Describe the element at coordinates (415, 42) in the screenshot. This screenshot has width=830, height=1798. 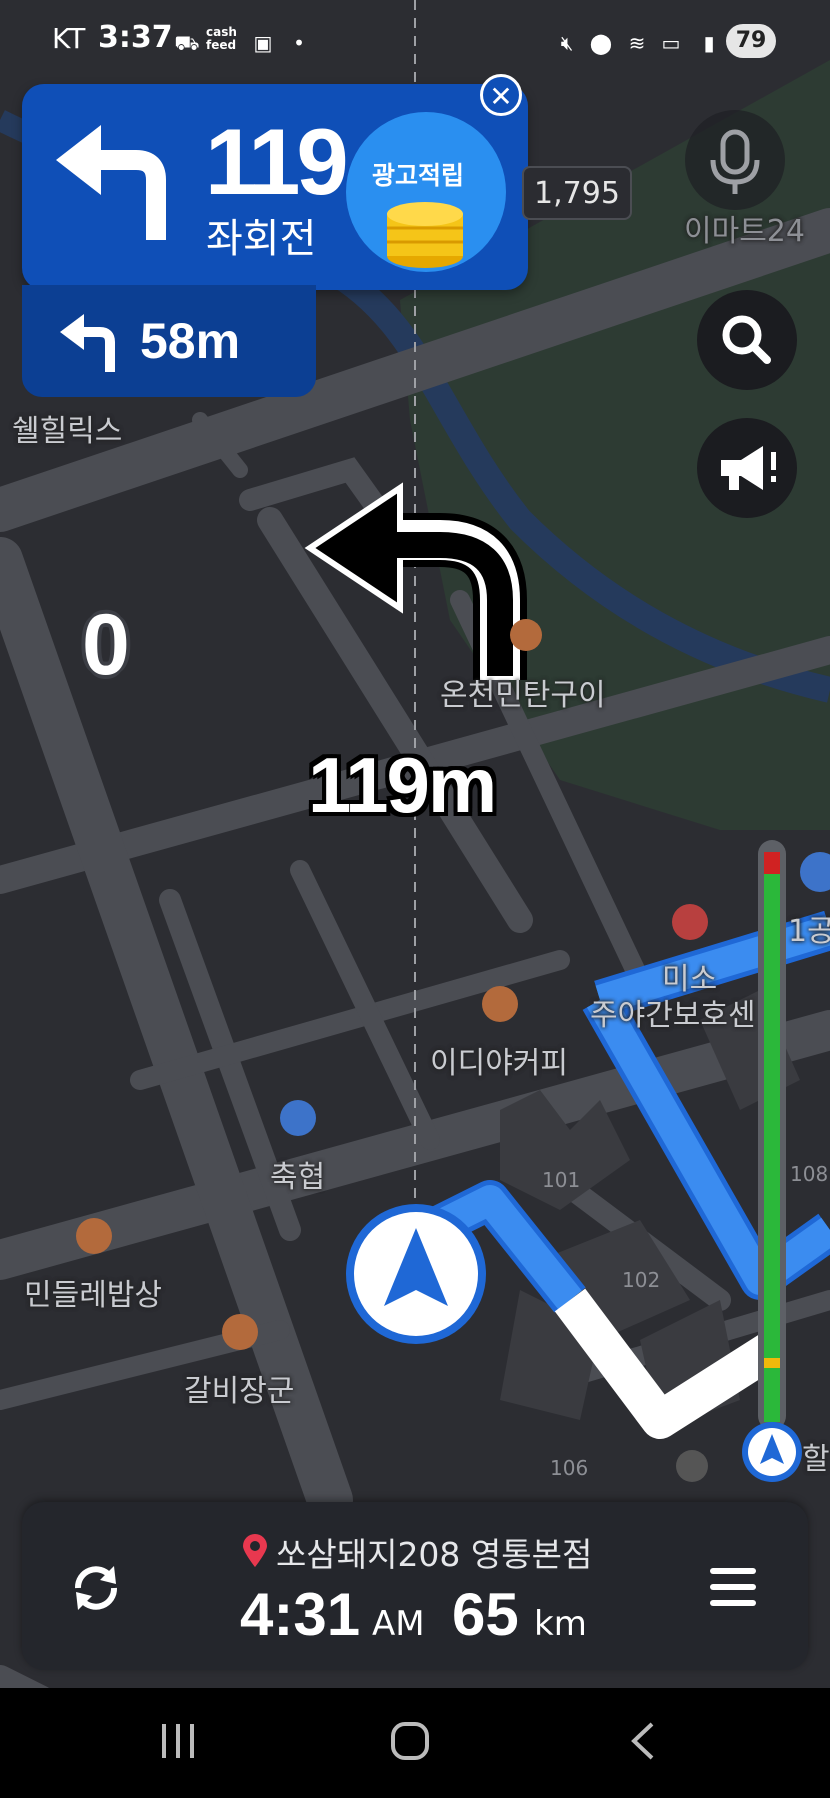
I see `status-bar: KT 3:37 ⛟ cash feed ▣ • 🔇︎ ⬤ ≋ ▭ ▮ 79` at that location.